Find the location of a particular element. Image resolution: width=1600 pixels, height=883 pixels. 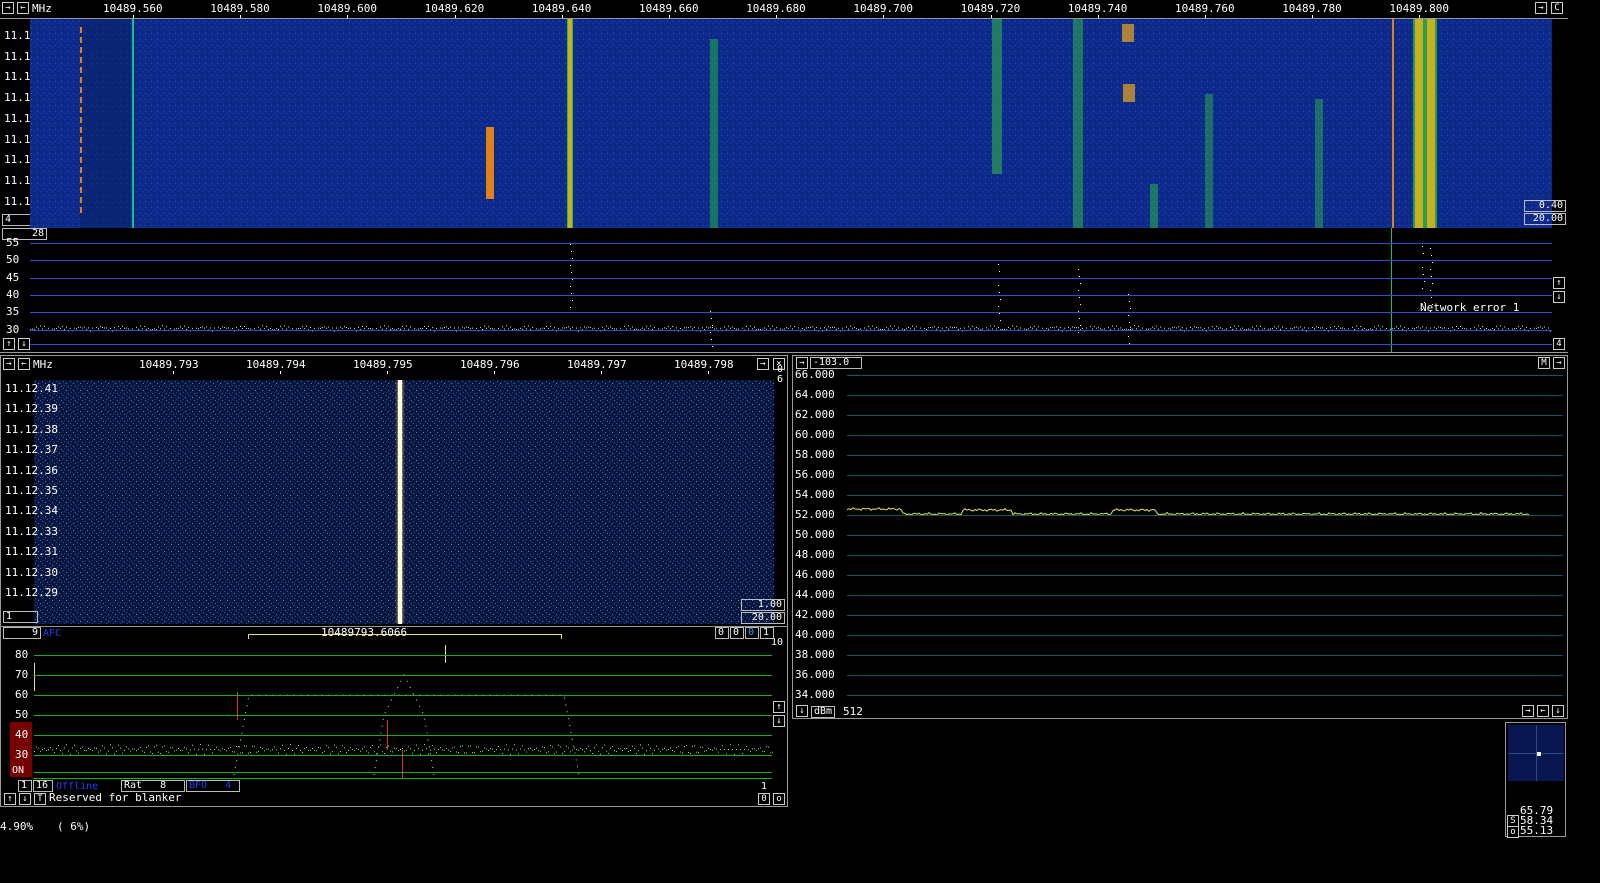

baseband-down2-button: ↓ is located at coordinates (25, 799).